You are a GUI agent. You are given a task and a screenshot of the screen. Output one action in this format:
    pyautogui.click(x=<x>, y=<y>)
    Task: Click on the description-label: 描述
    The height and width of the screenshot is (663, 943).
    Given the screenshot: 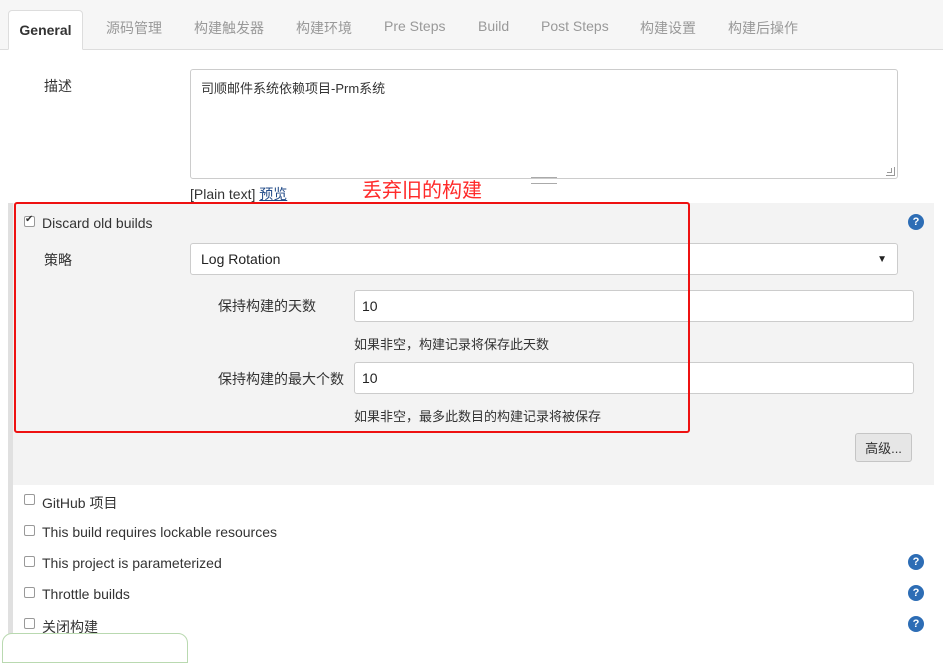 What is the action you would take?
    pyautogui.click(x=58, y=86)
    